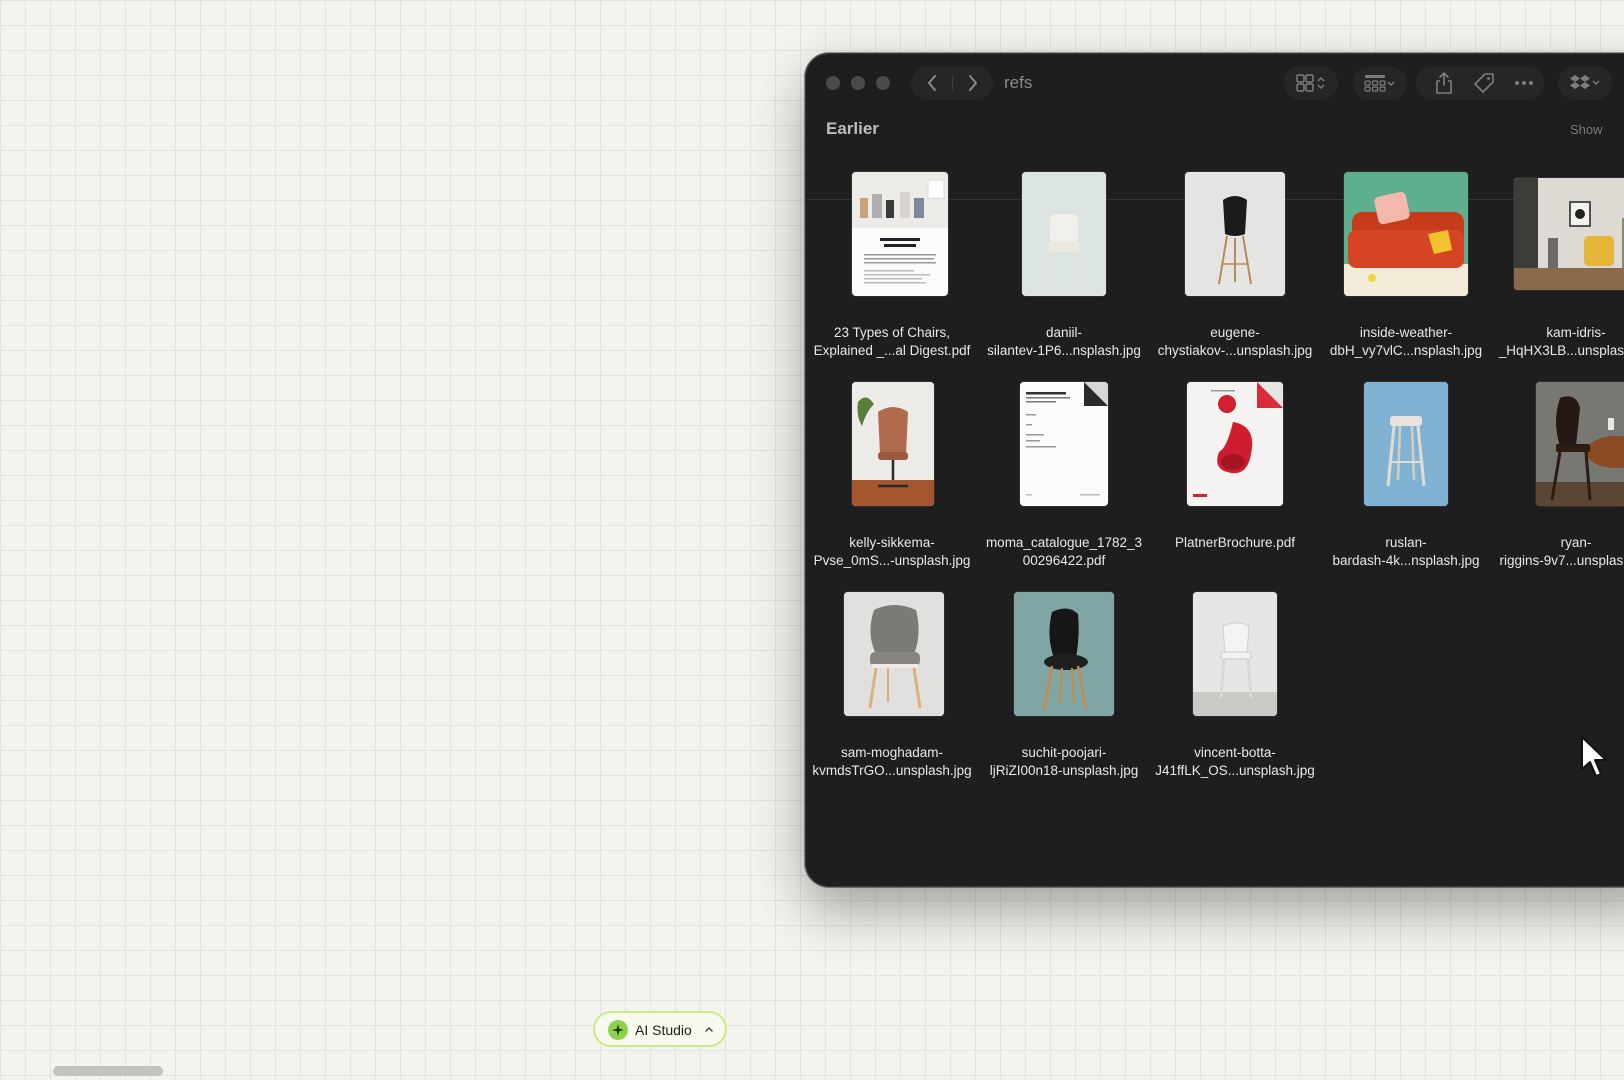 This screenshot has width=1624, height=1080. I want to click on mouse-cursor-icon, so click(1594, 756).